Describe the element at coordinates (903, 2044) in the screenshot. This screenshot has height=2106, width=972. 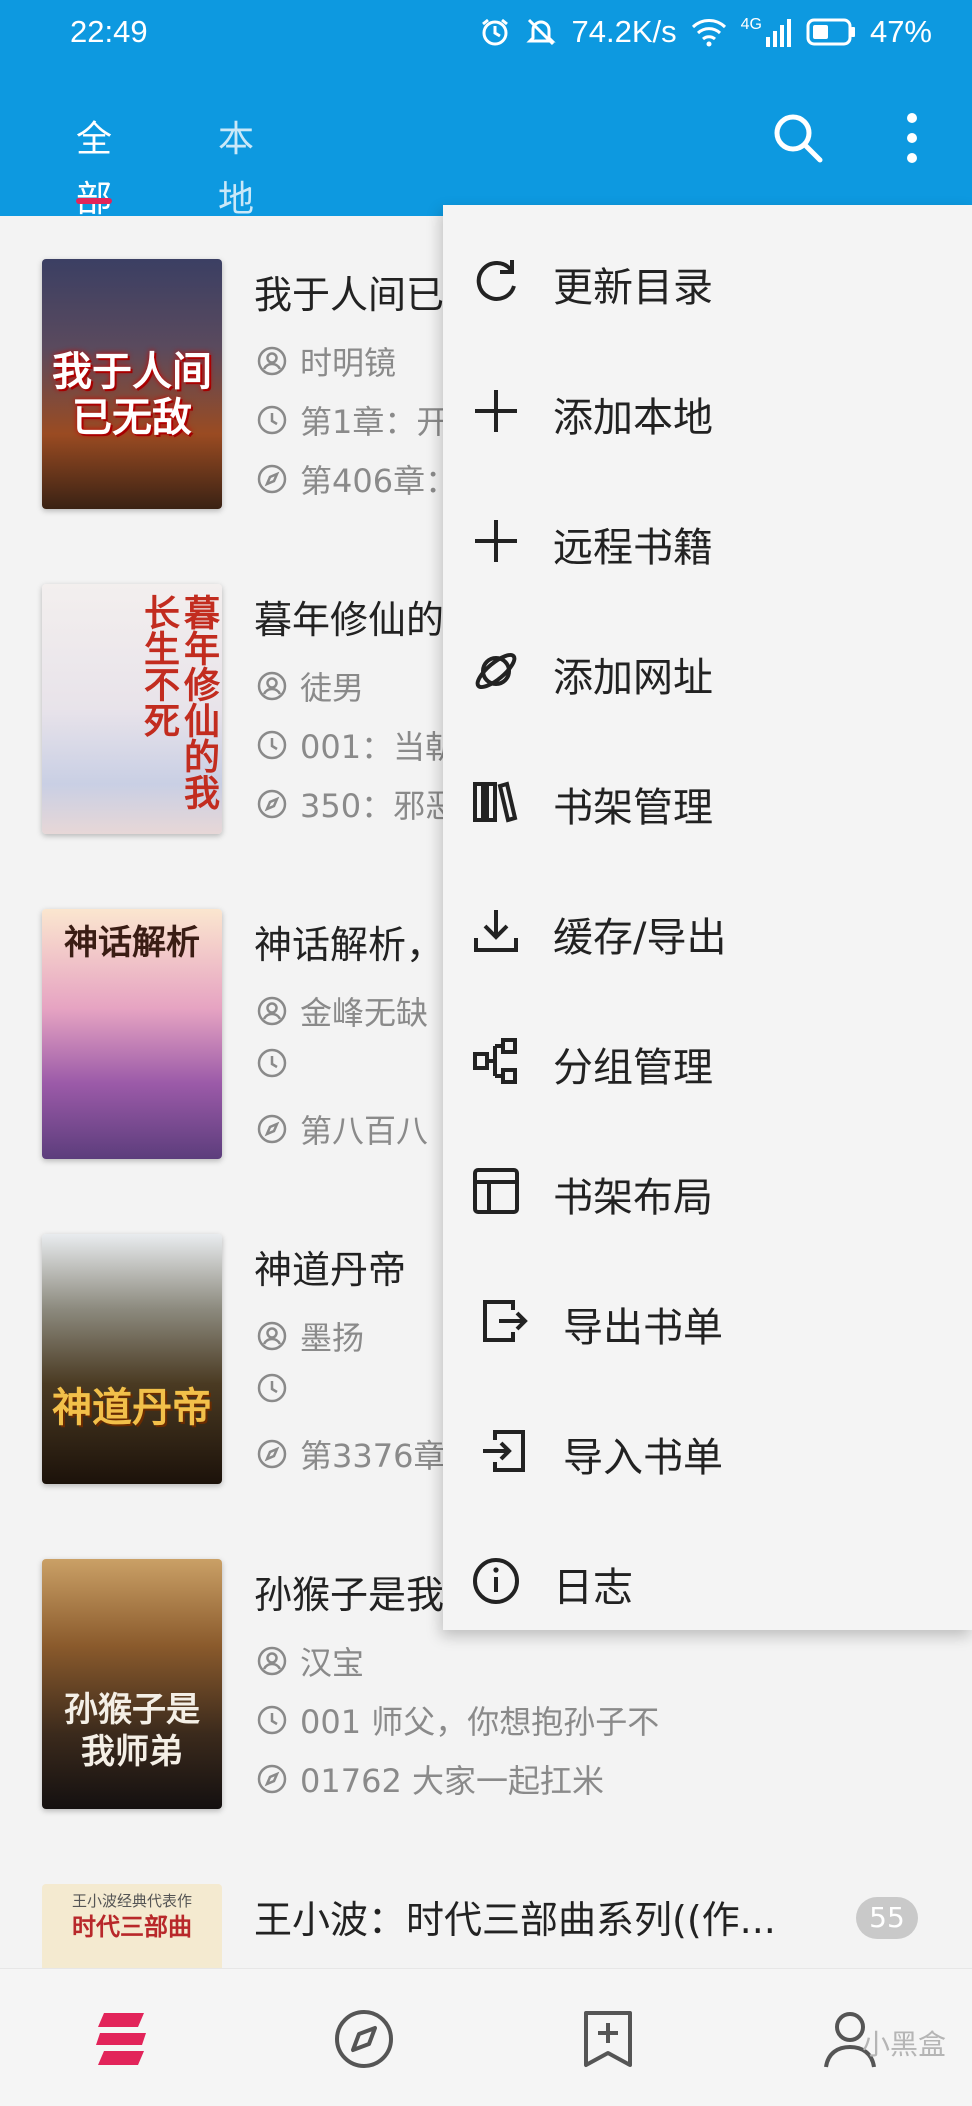
I see `watermark: 小黑盒` at that location.